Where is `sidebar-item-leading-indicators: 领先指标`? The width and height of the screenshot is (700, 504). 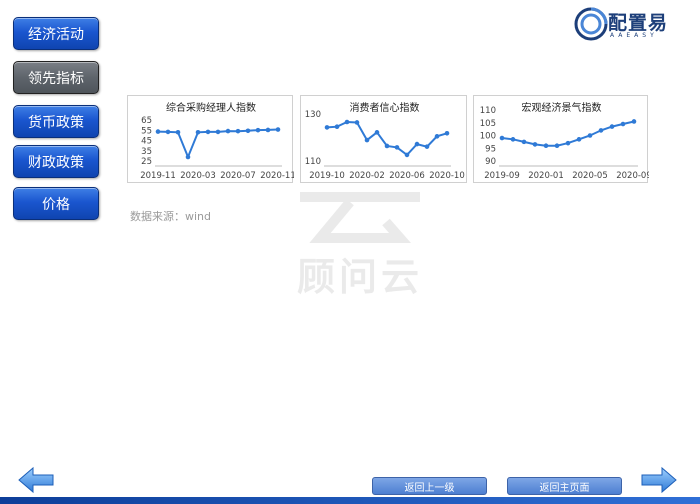
sidebar-item-leading-indicators: 领先指标 is located at coordinates (56, 77).